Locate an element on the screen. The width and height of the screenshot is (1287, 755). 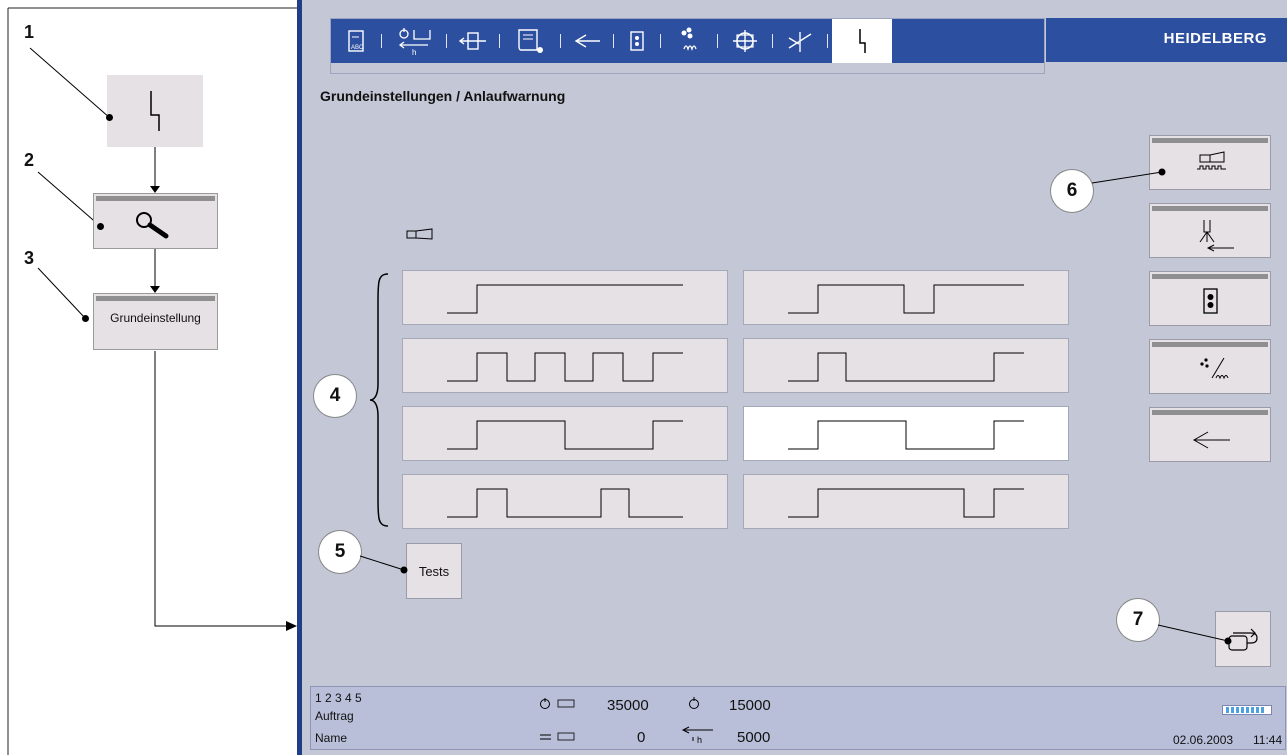
callout-6: 6 is located at coordinates (1072, 191).